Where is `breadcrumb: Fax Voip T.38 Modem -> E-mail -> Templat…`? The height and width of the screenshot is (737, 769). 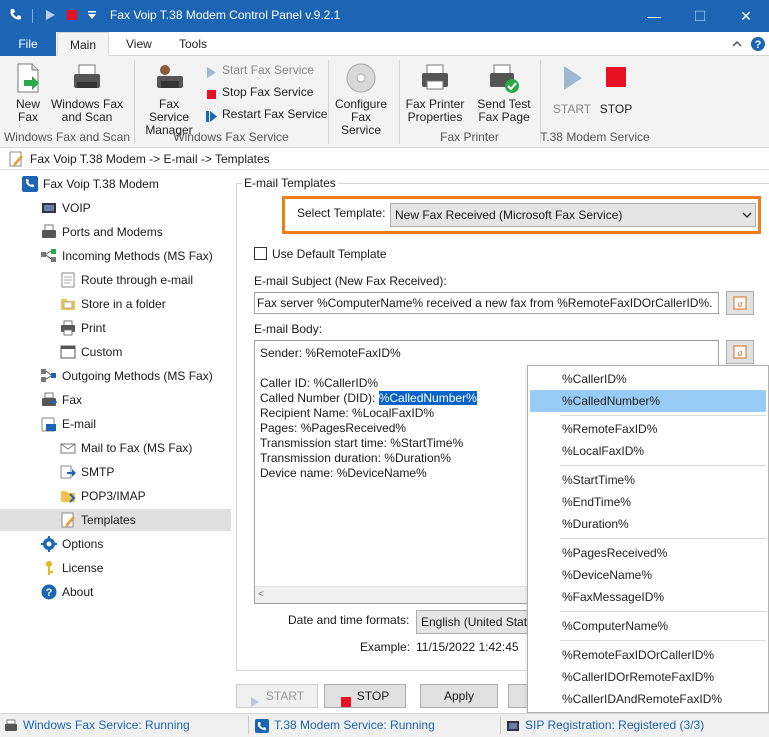
breadcrumb: Fax Voip T.38 Modem -> E-mail -> Templat… is located at coordinates (384, 159).